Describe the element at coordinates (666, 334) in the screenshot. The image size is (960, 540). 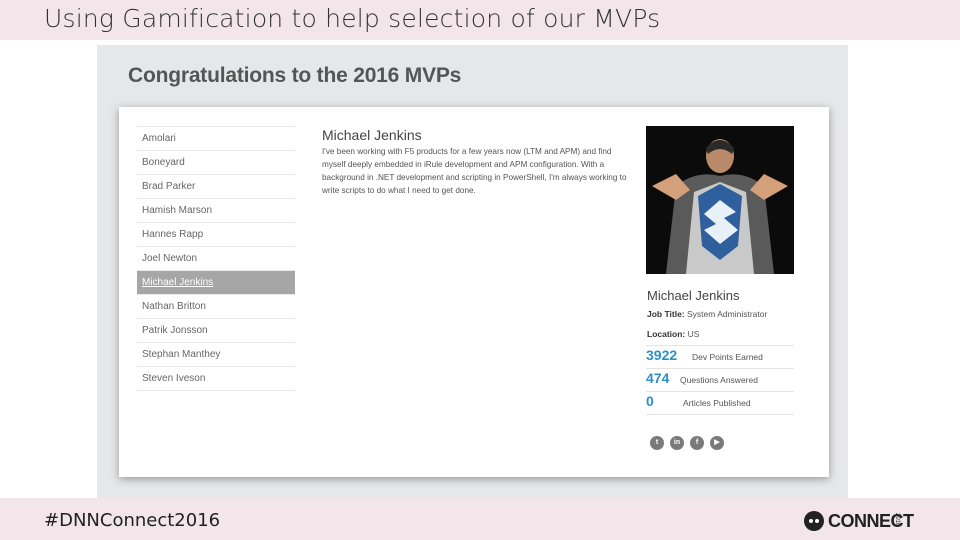
I see `location-label: Location:` at that location.